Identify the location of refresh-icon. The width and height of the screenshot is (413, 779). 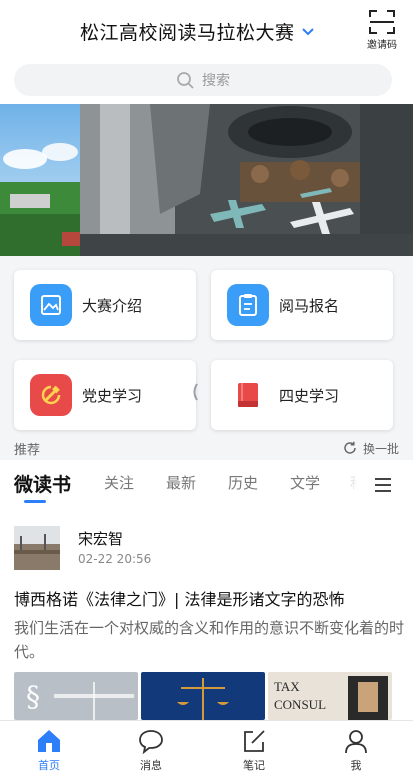
(350, 447).